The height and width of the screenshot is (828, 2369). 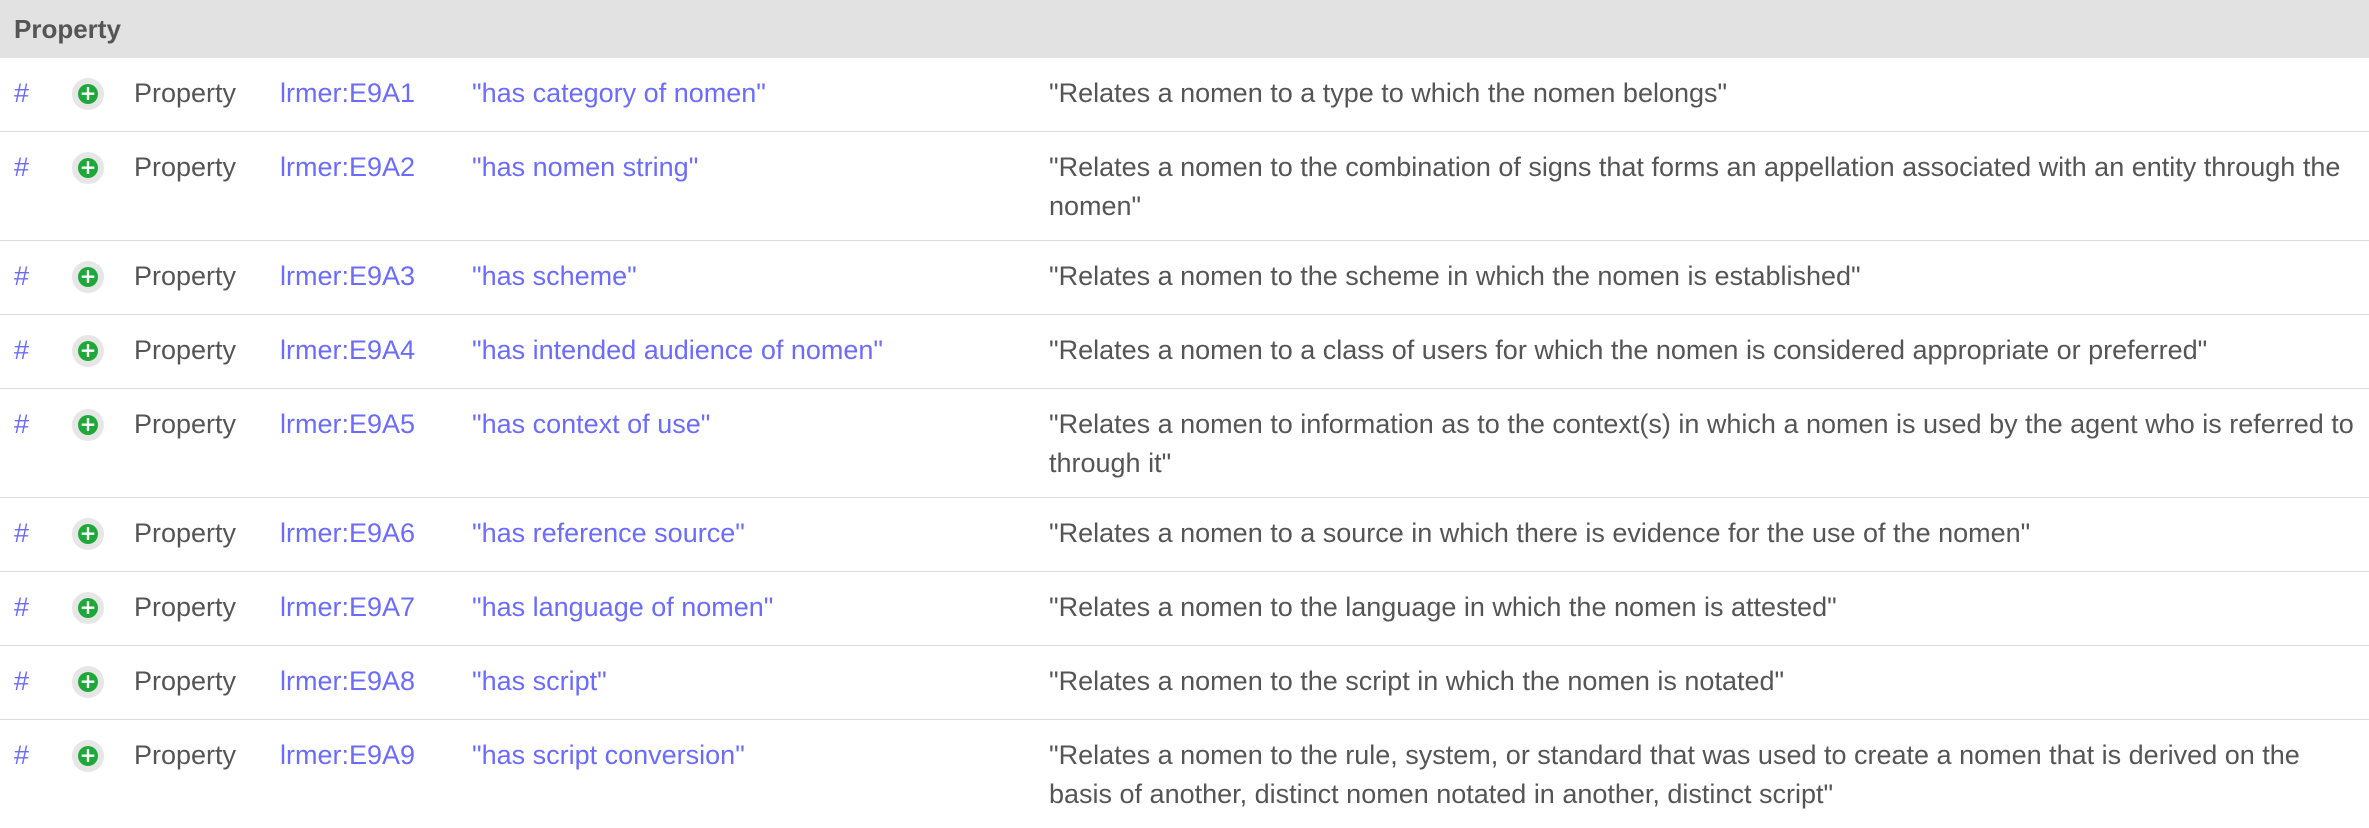 What do you see at coordinates (347, 93) in the screenshot?
I see `property-id-link: lrmer:E9A1` at bounding box center [347, 93].